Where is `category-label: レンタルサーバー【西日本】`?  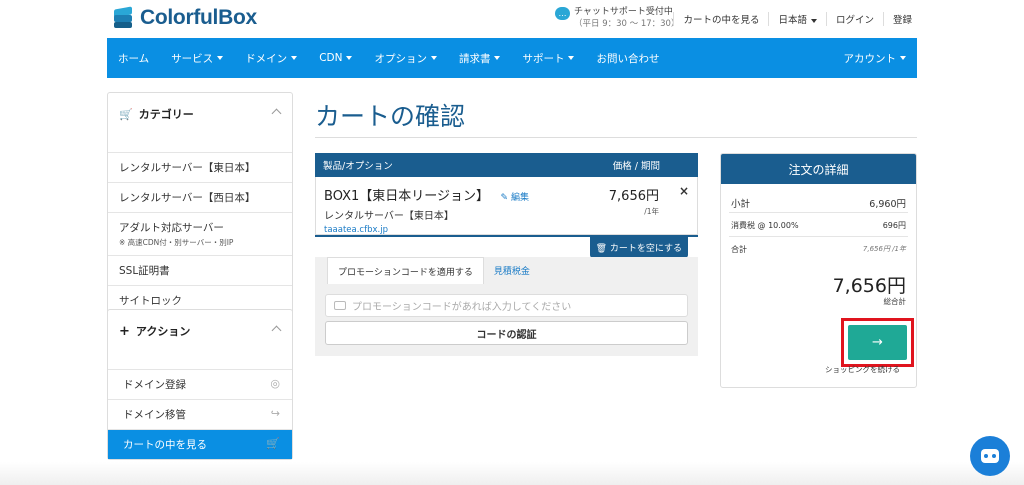 category-label: レンタルサーバー【西日本】 is located at coordinates (187, 198).